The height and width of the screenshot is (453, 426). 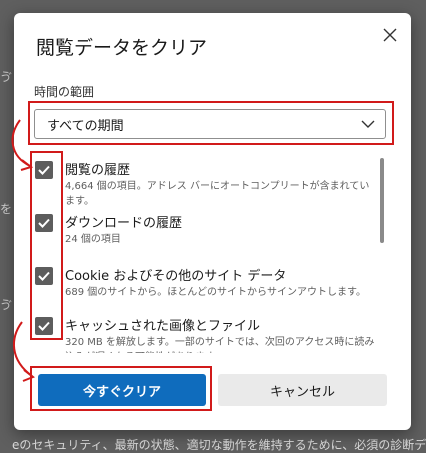 What do you see at coordinates (122, 48) in the screenshot?
I see `dialog-title: 閲覧データをクリア` at bounding box center [122, 48].